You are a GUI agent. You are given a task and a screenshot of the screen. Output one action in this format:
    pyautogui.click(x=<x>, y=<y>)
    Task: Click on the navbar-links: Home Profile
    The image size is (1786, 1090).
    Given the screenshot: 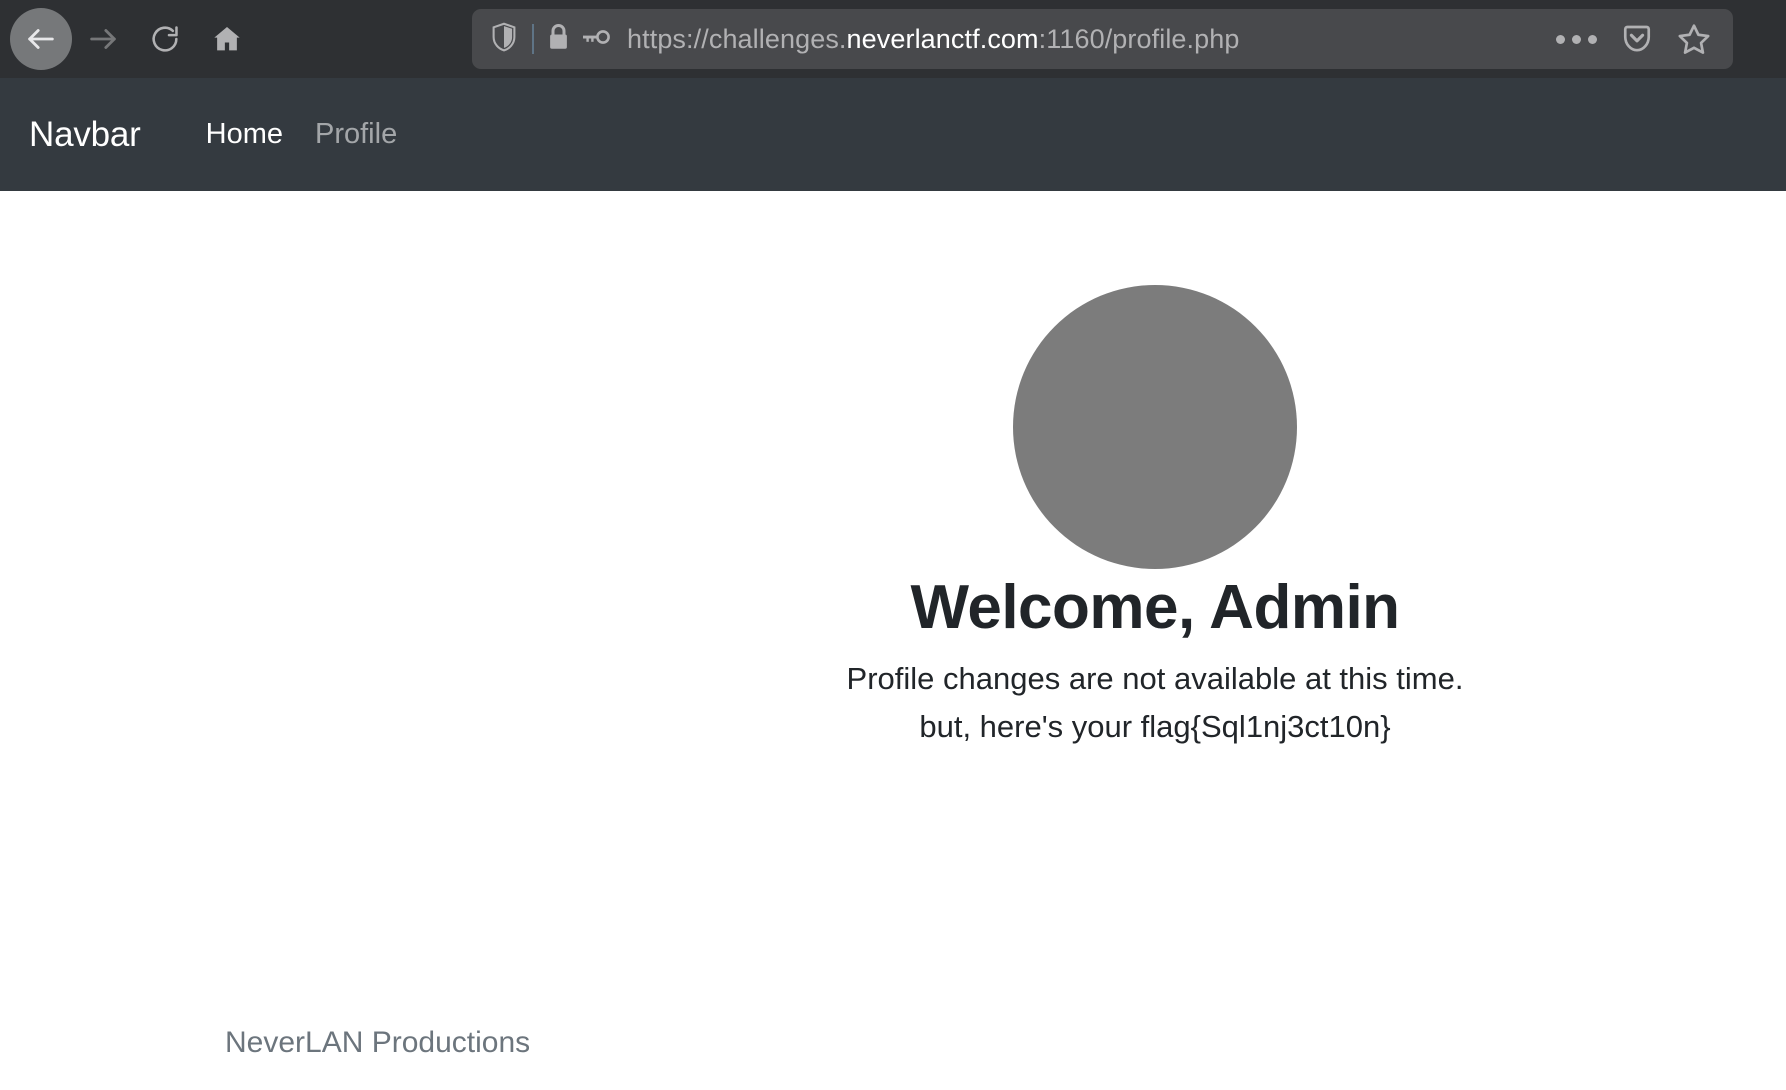 What is the action you would take?
    pyautogui.click(x=302, y=134)
    